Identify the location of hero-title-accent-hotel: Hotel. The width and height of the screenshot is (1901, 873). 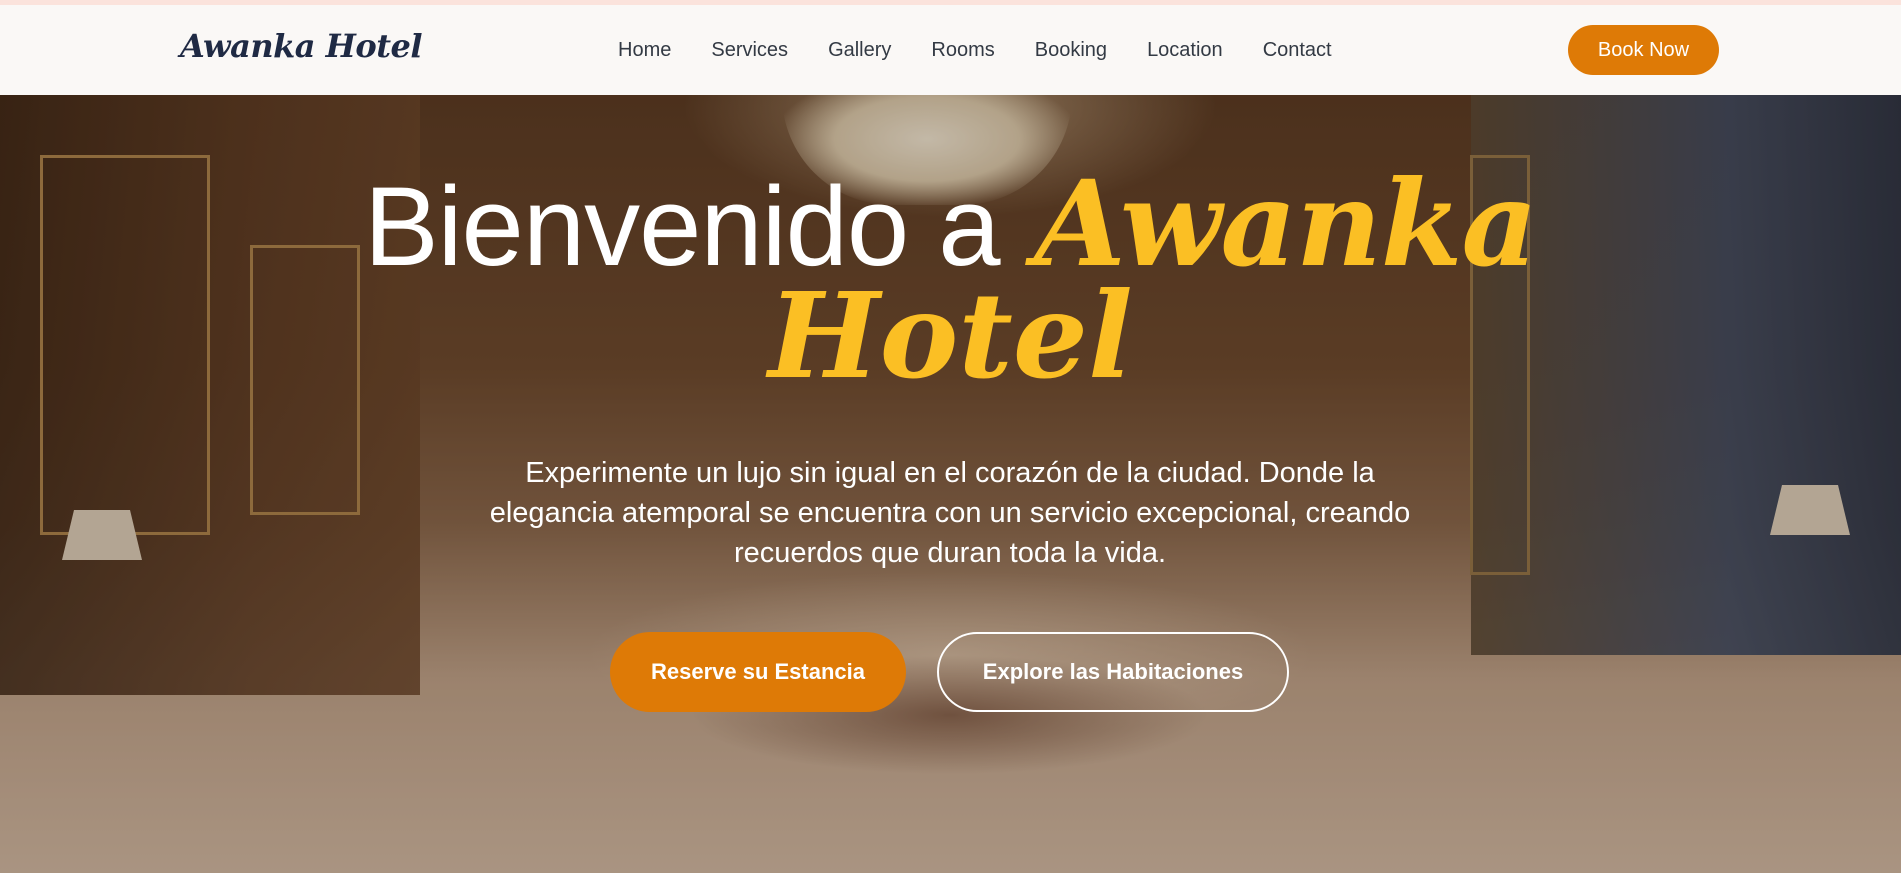
(950, 335).